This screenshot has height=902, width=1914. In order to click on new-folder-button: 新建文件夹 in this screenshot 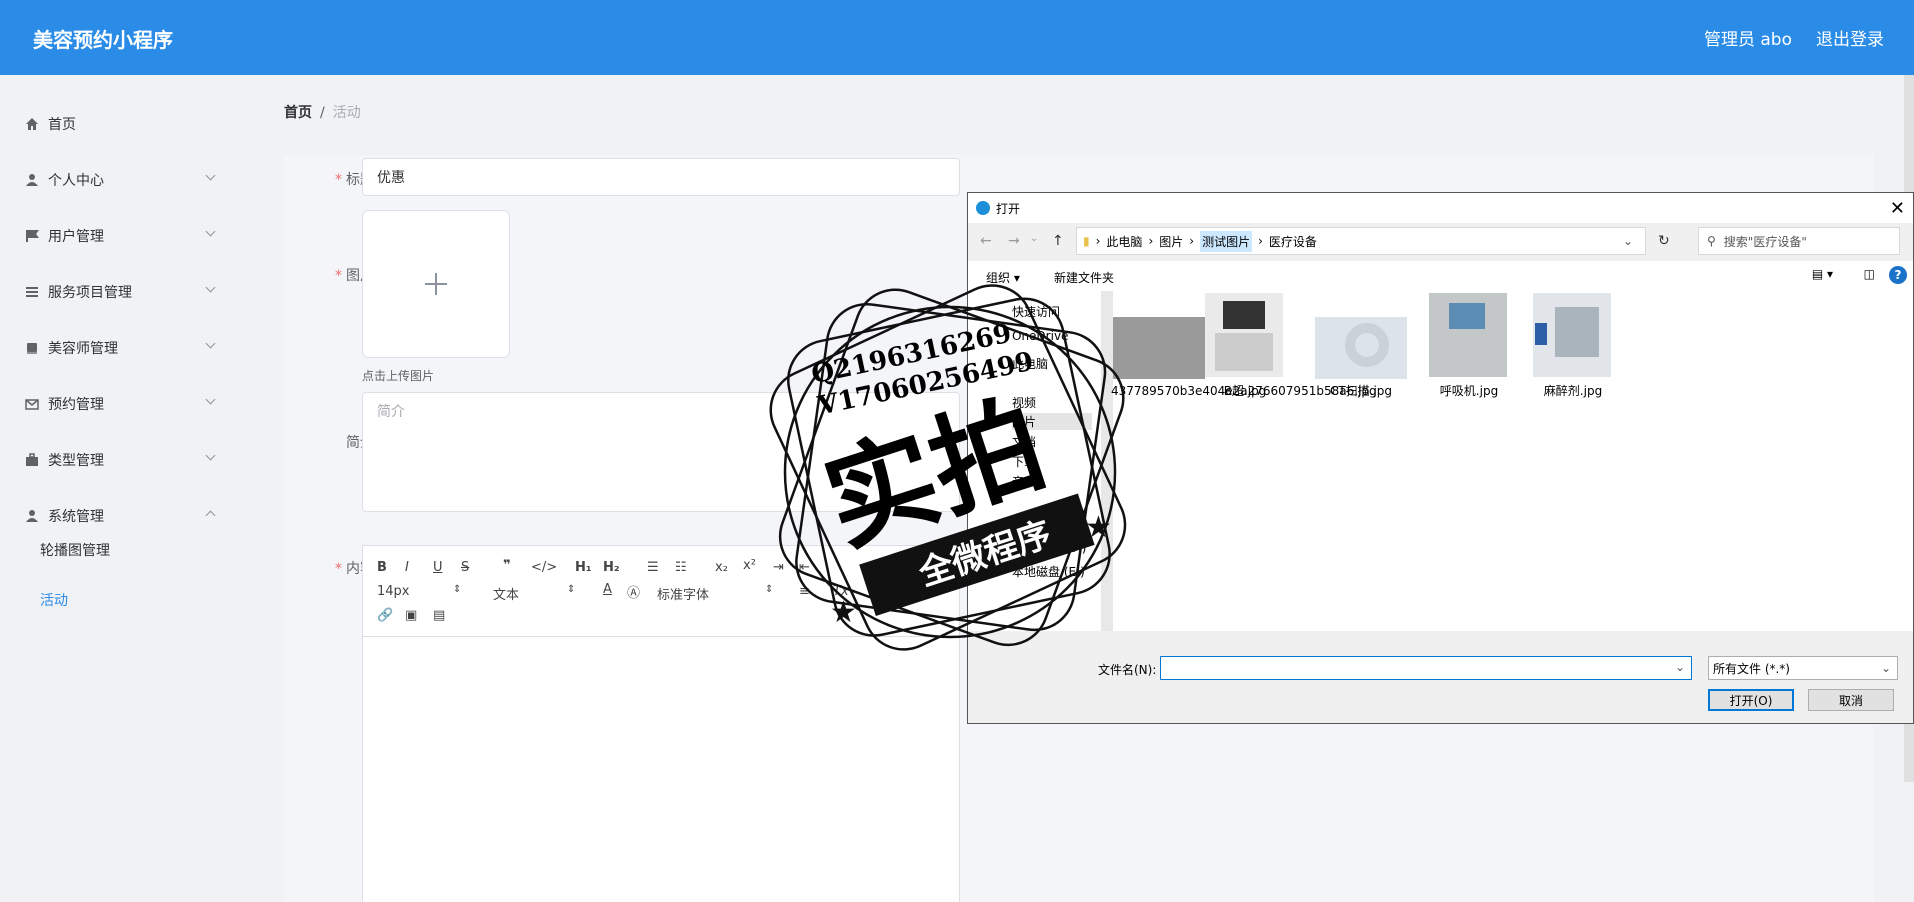, I will do `click(1084, 277)`.